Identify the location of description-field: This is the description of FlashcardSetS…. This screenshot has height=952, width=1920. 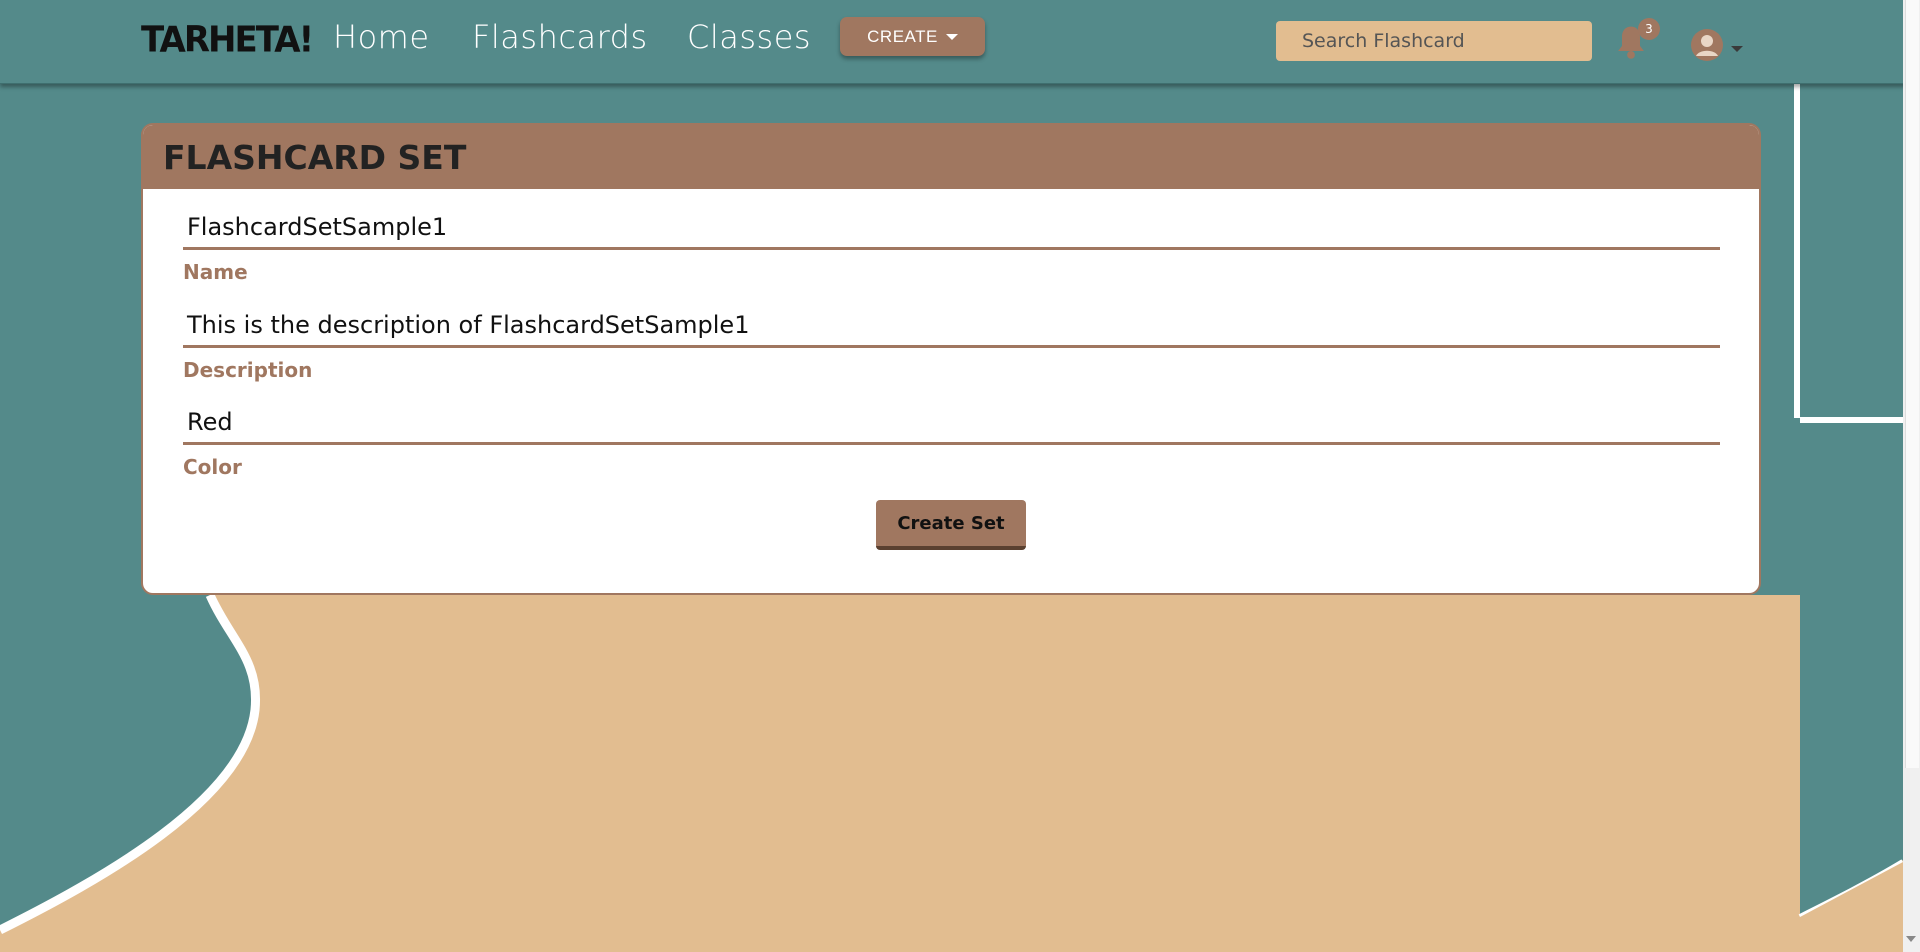
(951, 340).